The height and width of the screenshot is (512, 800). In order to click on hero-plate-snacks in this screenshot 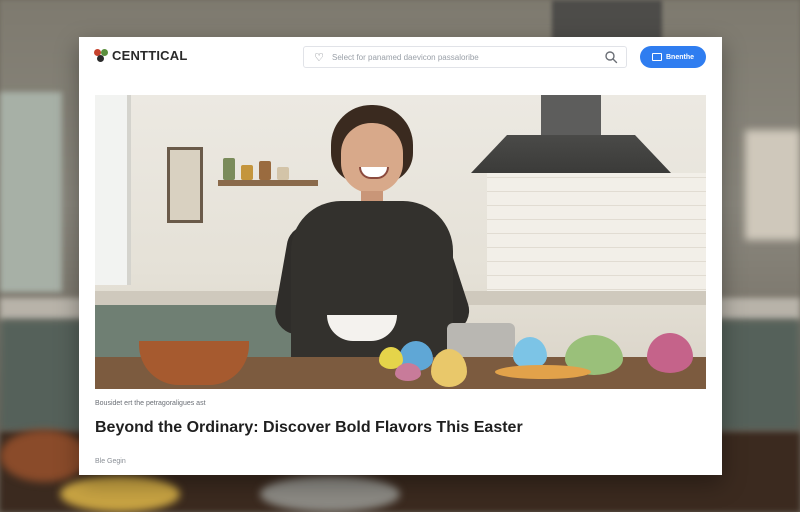, I will do `click(543, 372)`.